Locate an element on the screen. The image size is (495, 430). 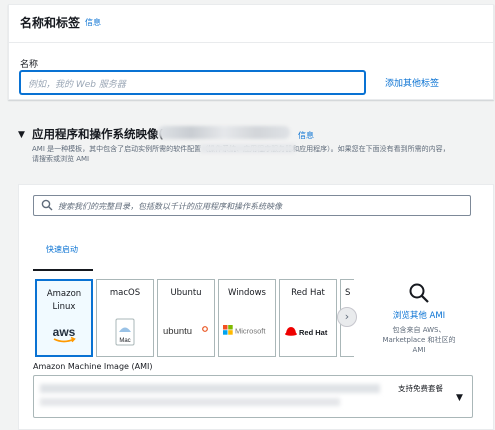
collapse-caret-icon: ▼ is located at coordinates (21, 135).